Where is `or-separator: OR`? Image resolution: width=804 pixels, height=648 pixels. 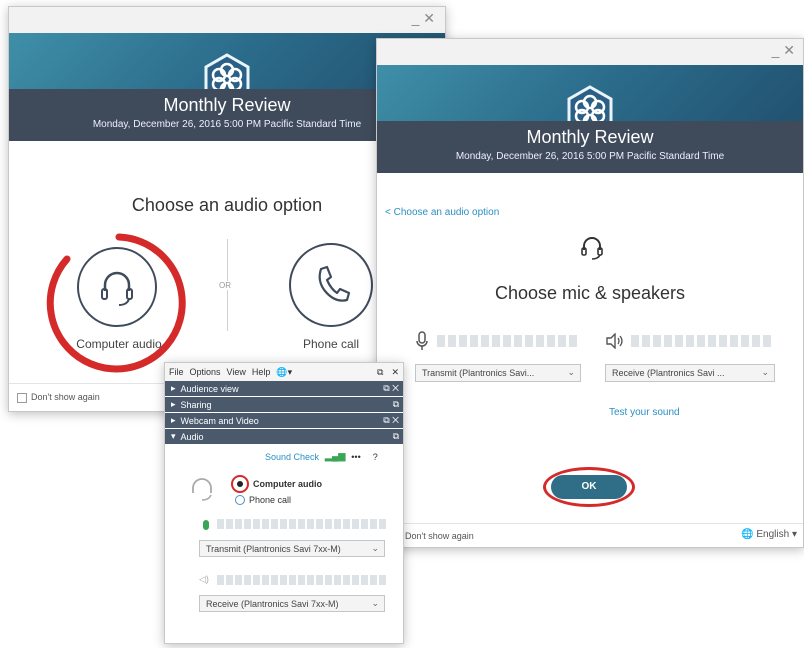
or-separator: OR is located at coordinates (225, 285).